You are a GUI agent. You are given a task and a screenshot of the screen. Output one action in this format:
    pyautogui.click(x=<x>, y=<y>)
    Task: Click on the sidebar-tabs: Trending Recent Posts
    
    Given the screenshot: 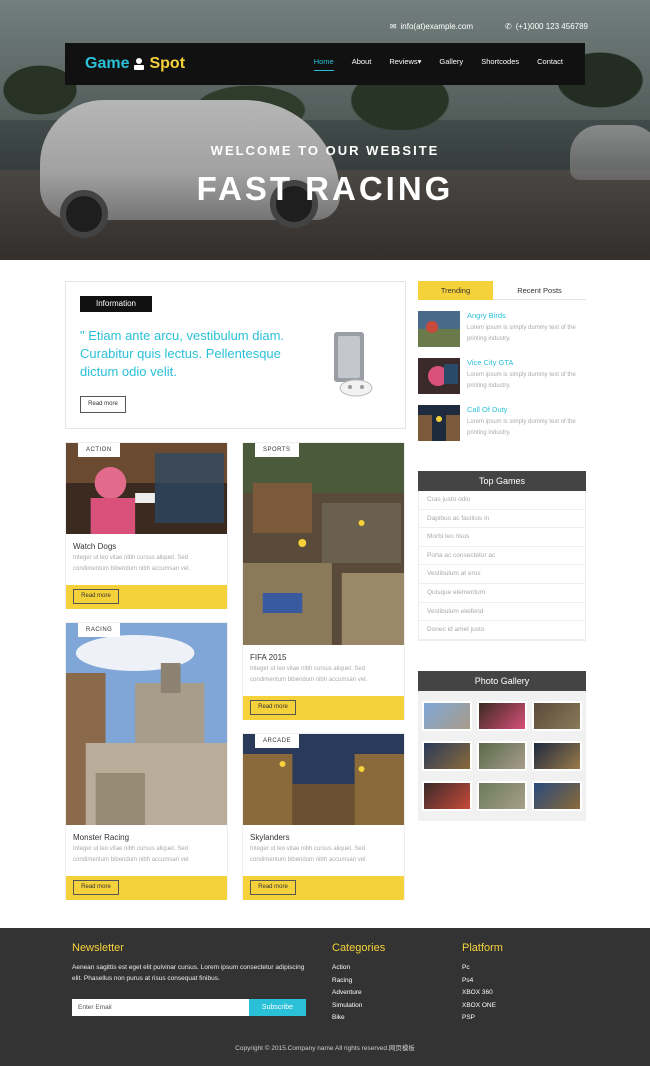 What is the action you would take?
    pyautogui.click(x=502, y=290)
    